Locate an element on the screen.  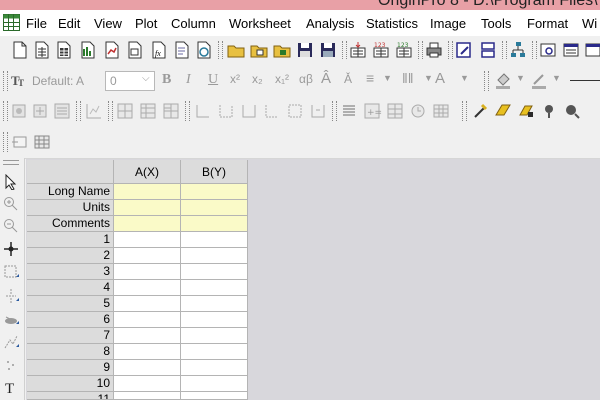
open-folder-icon is located at coordinates (236, 50).